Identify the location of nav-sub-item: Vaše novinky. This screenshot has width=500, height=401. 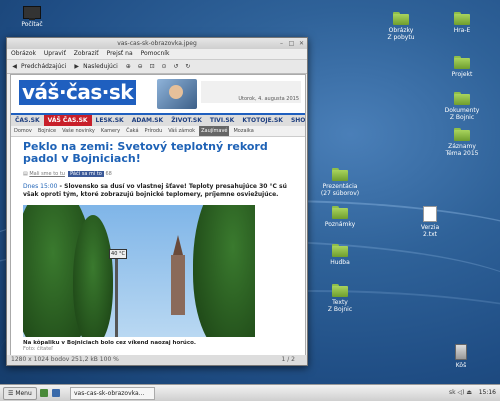
(78, 131).